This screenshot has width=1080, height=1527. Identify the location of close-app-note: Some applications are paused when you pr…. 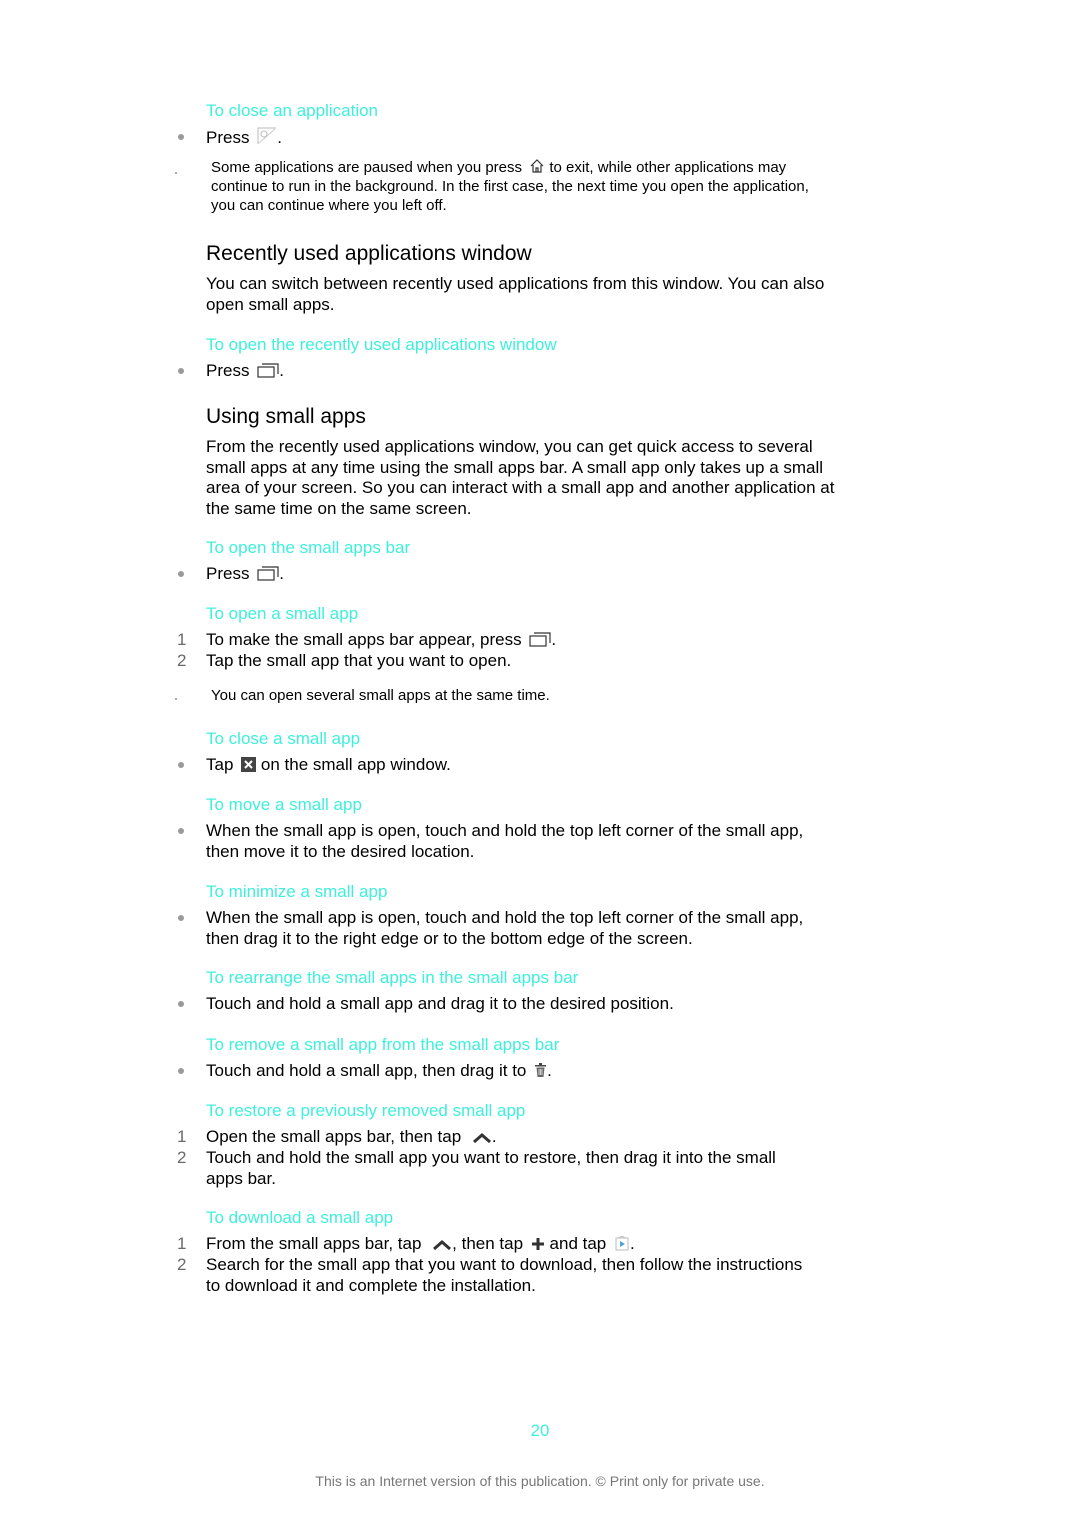
(510, 186).